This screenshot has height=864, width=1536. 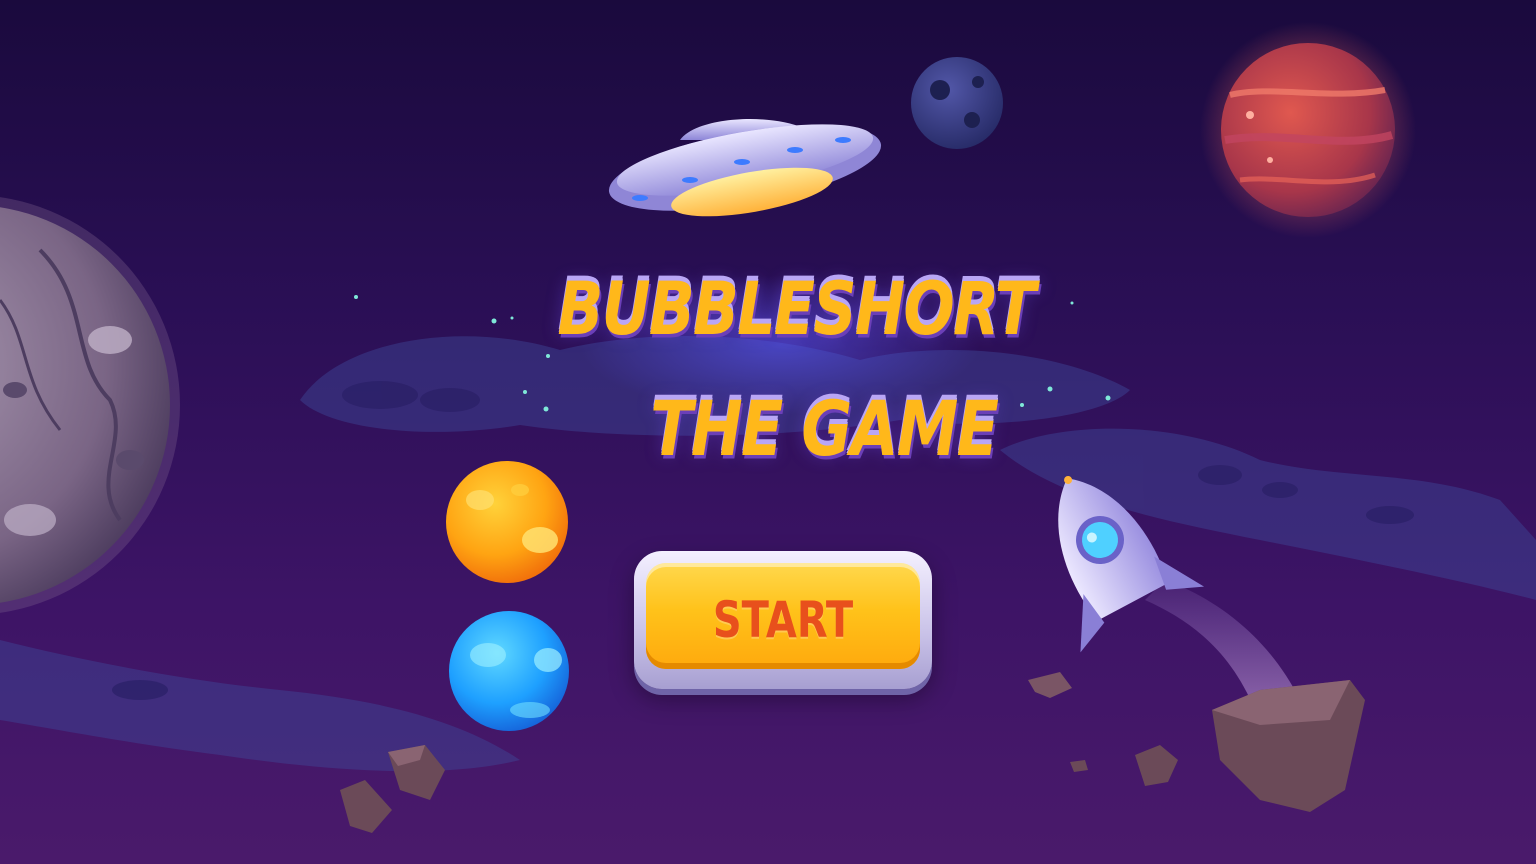 I want to click on start-button-face: START, so click(x=783, y=616).